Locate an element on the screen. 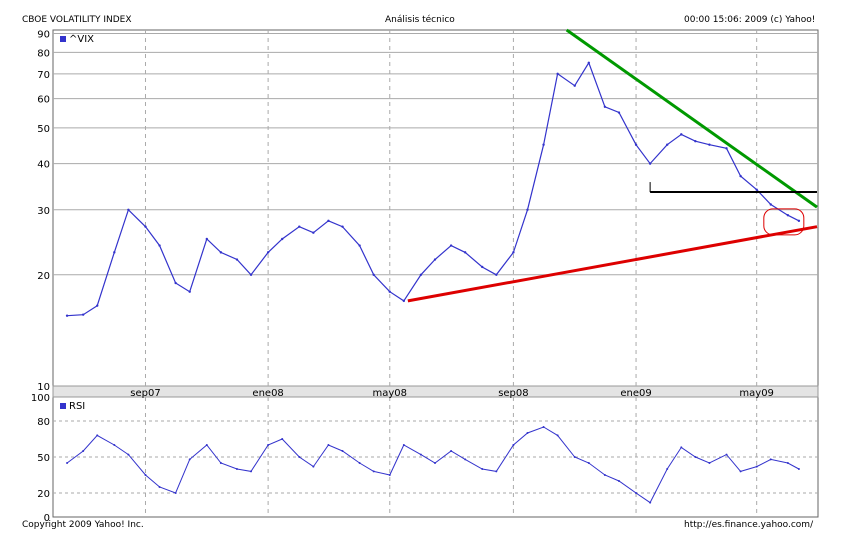 The height and width of the screenshot is (551, 845). x-tick-label: ene09 is located at coordinates (635, 393).